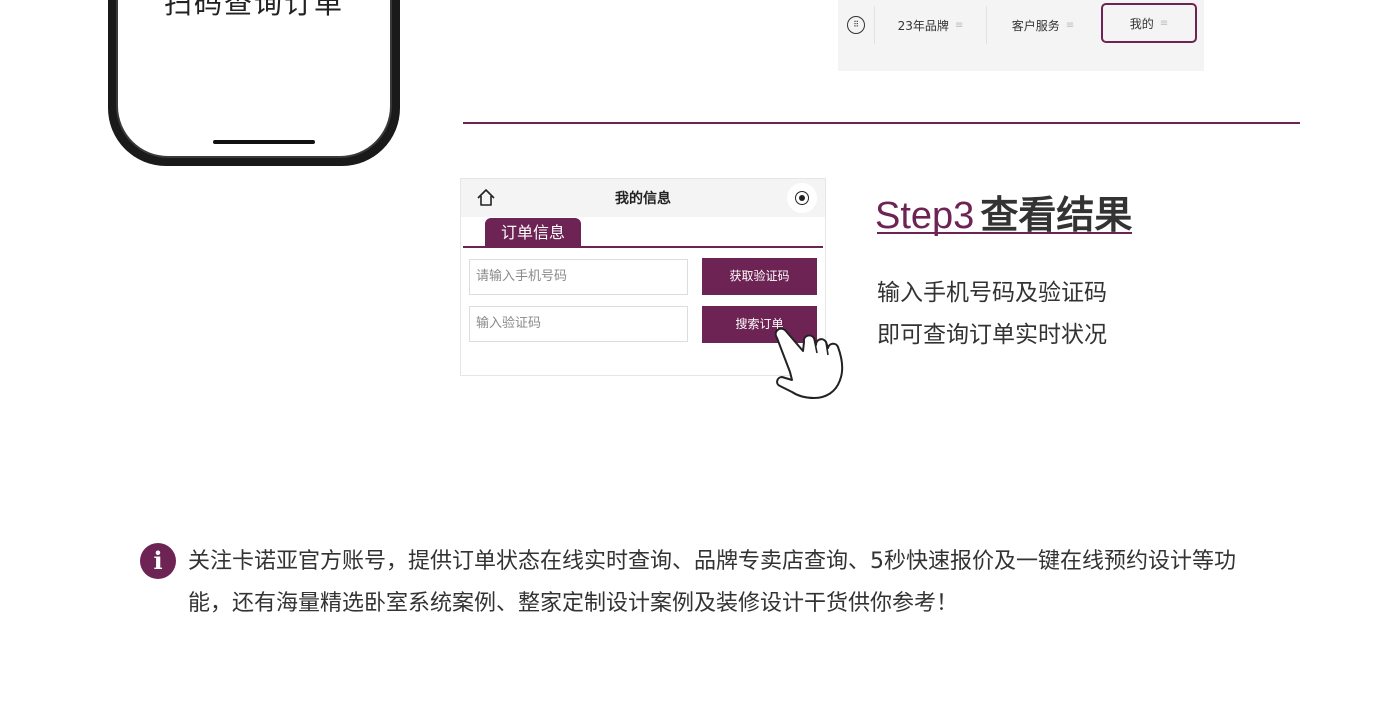  I want to click on step3-line-1: 输入手机号码及验证码, so click(992, 293).